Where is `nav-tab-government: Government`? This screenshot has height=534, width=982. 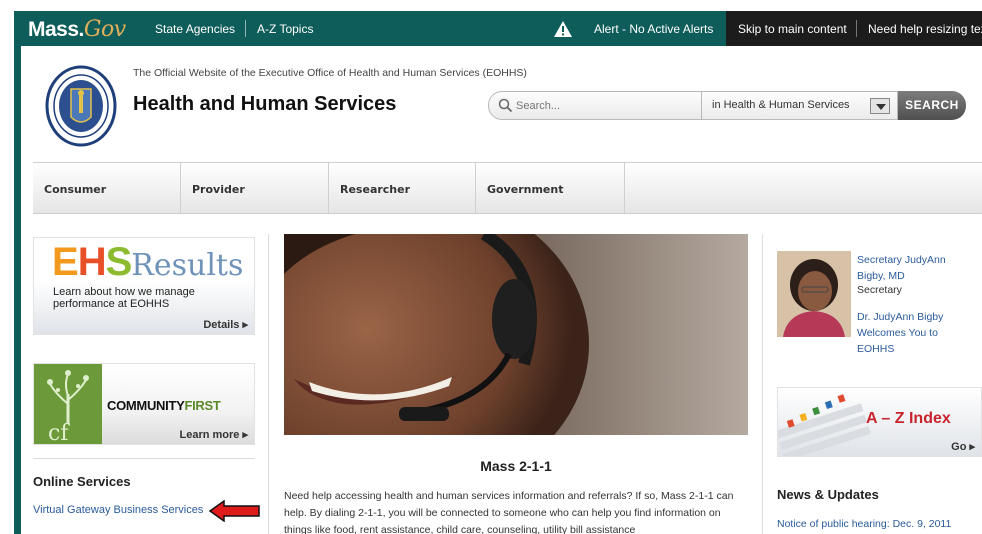
nav-tab-government: Government is located at coordinates (550, 188).